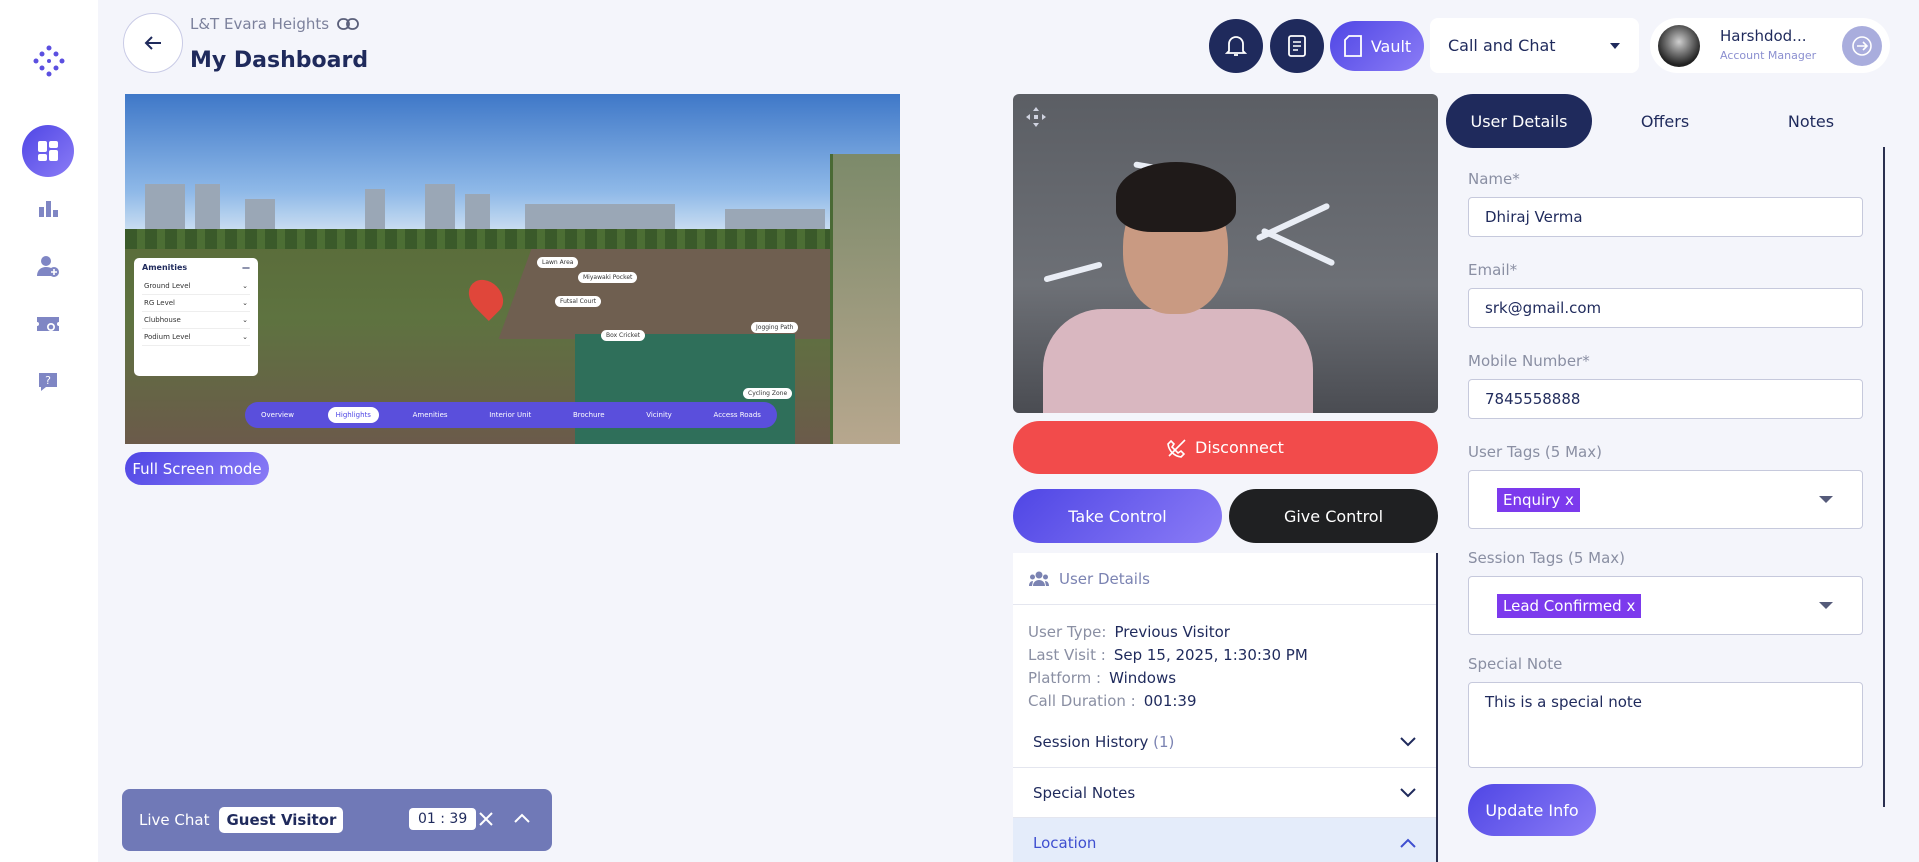 This screenshot has height=862, width=1919. What do you see at coordinates (274, 24) in the screenshot?
I see `project-name: L&T Evara Heights` at bounding box center [274, 24].